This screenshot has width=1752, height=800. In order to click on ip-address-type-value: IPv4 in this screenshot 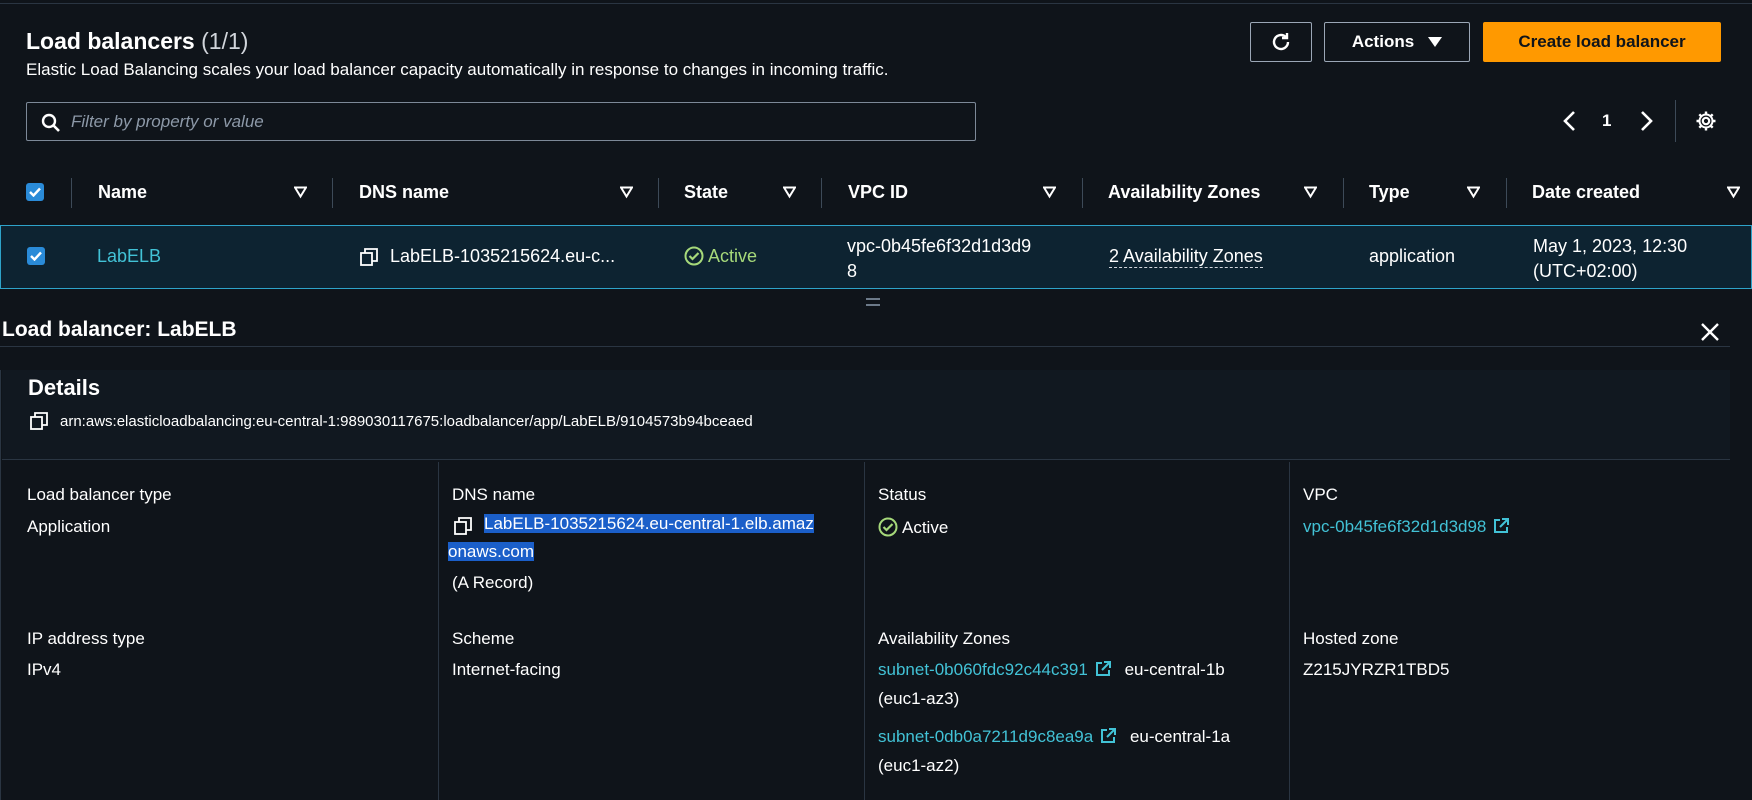, I will do `click(44, 669)`.